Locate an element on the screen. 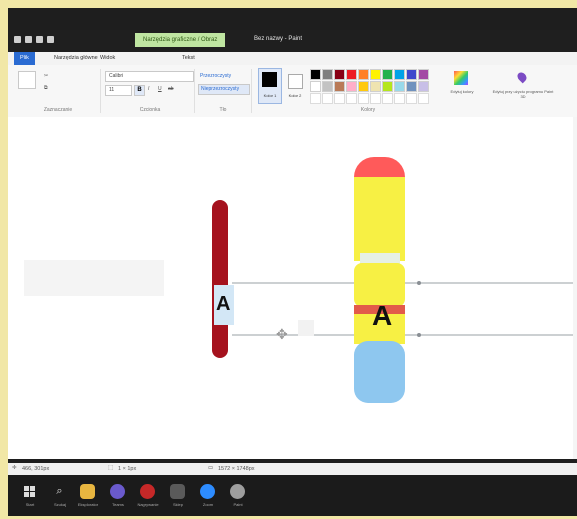 This screenshot has width=577, height=519. search-icon: ⌕ is located at coordinates (59, 491).